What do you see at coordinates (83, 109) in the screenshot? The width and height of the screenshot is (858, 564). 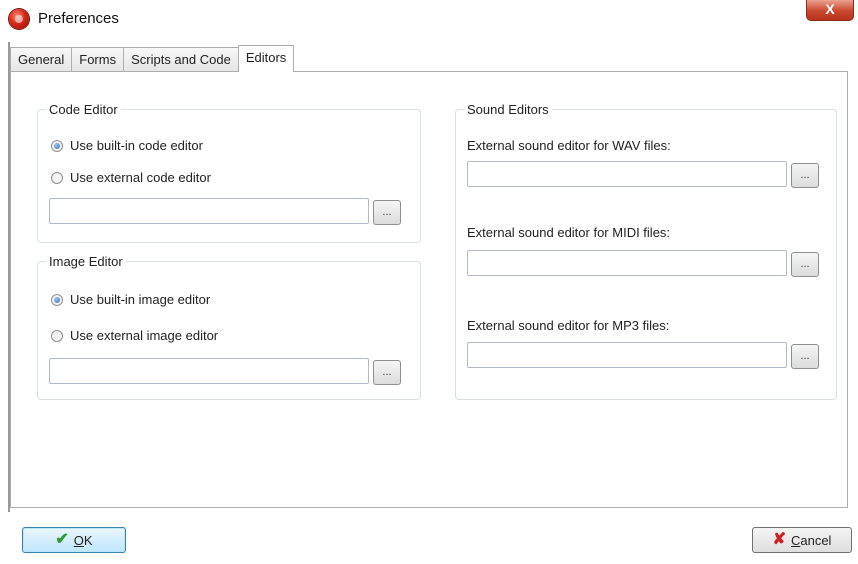 I see `code-editor-legend: Code Editor` at bounding box center [83, 109].